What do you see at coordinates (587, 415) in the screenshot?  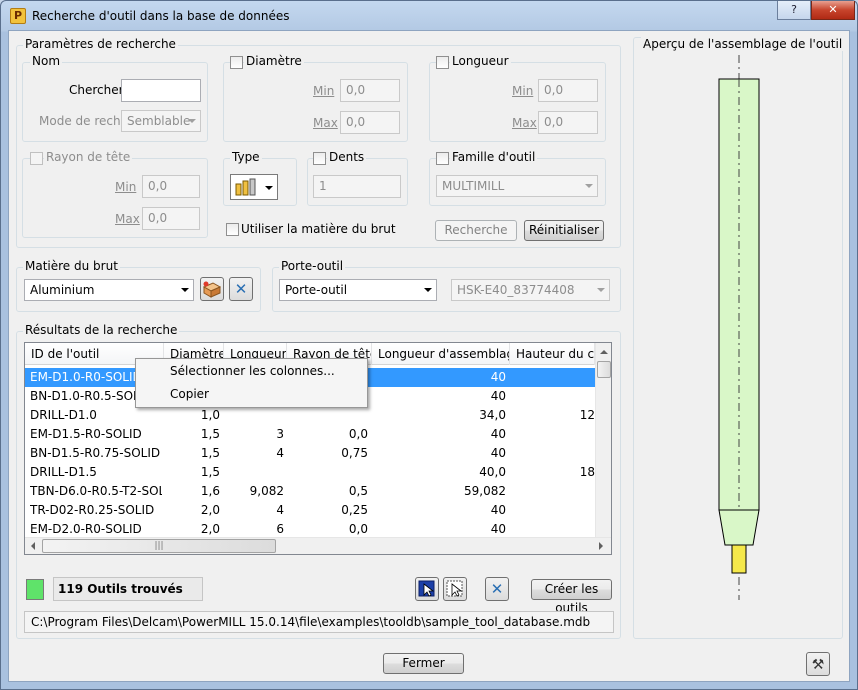 I see `table-cell: 12` at bounding box center [587, 415].